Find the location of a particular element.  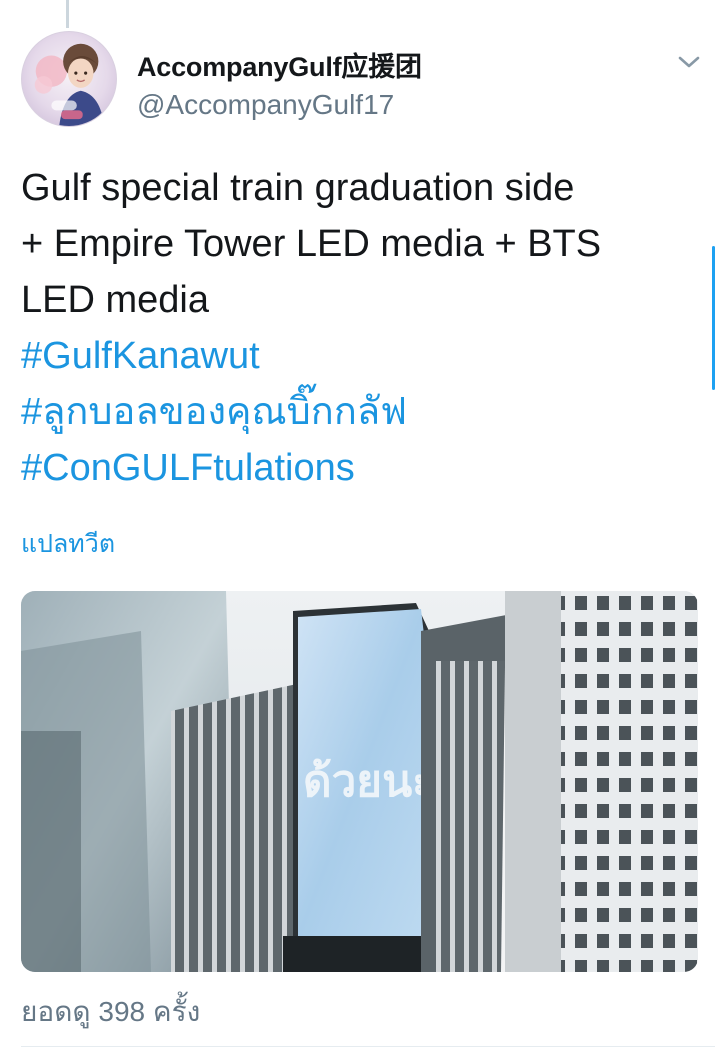

tweet-text-line: Gulf special train graduation side is located at coordinates (298, 188).